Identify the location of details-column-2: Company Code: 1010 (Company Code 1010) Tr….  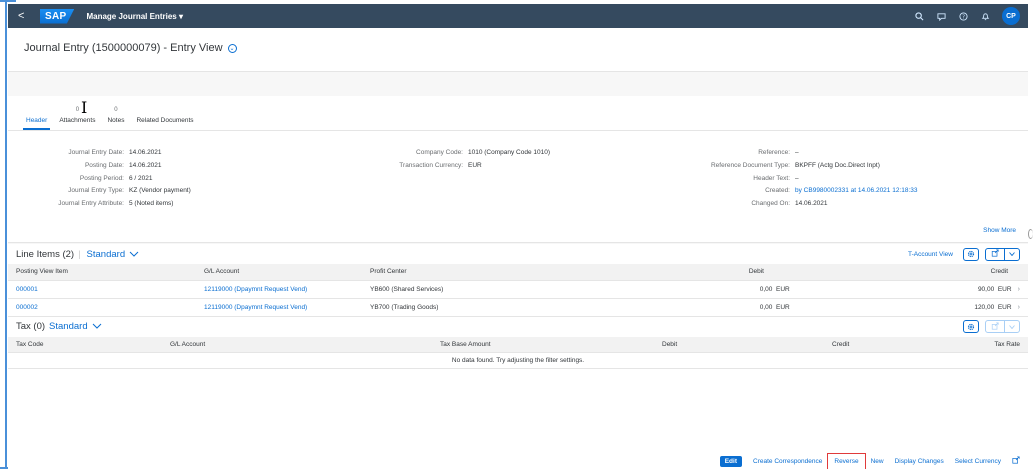
(454, 162).